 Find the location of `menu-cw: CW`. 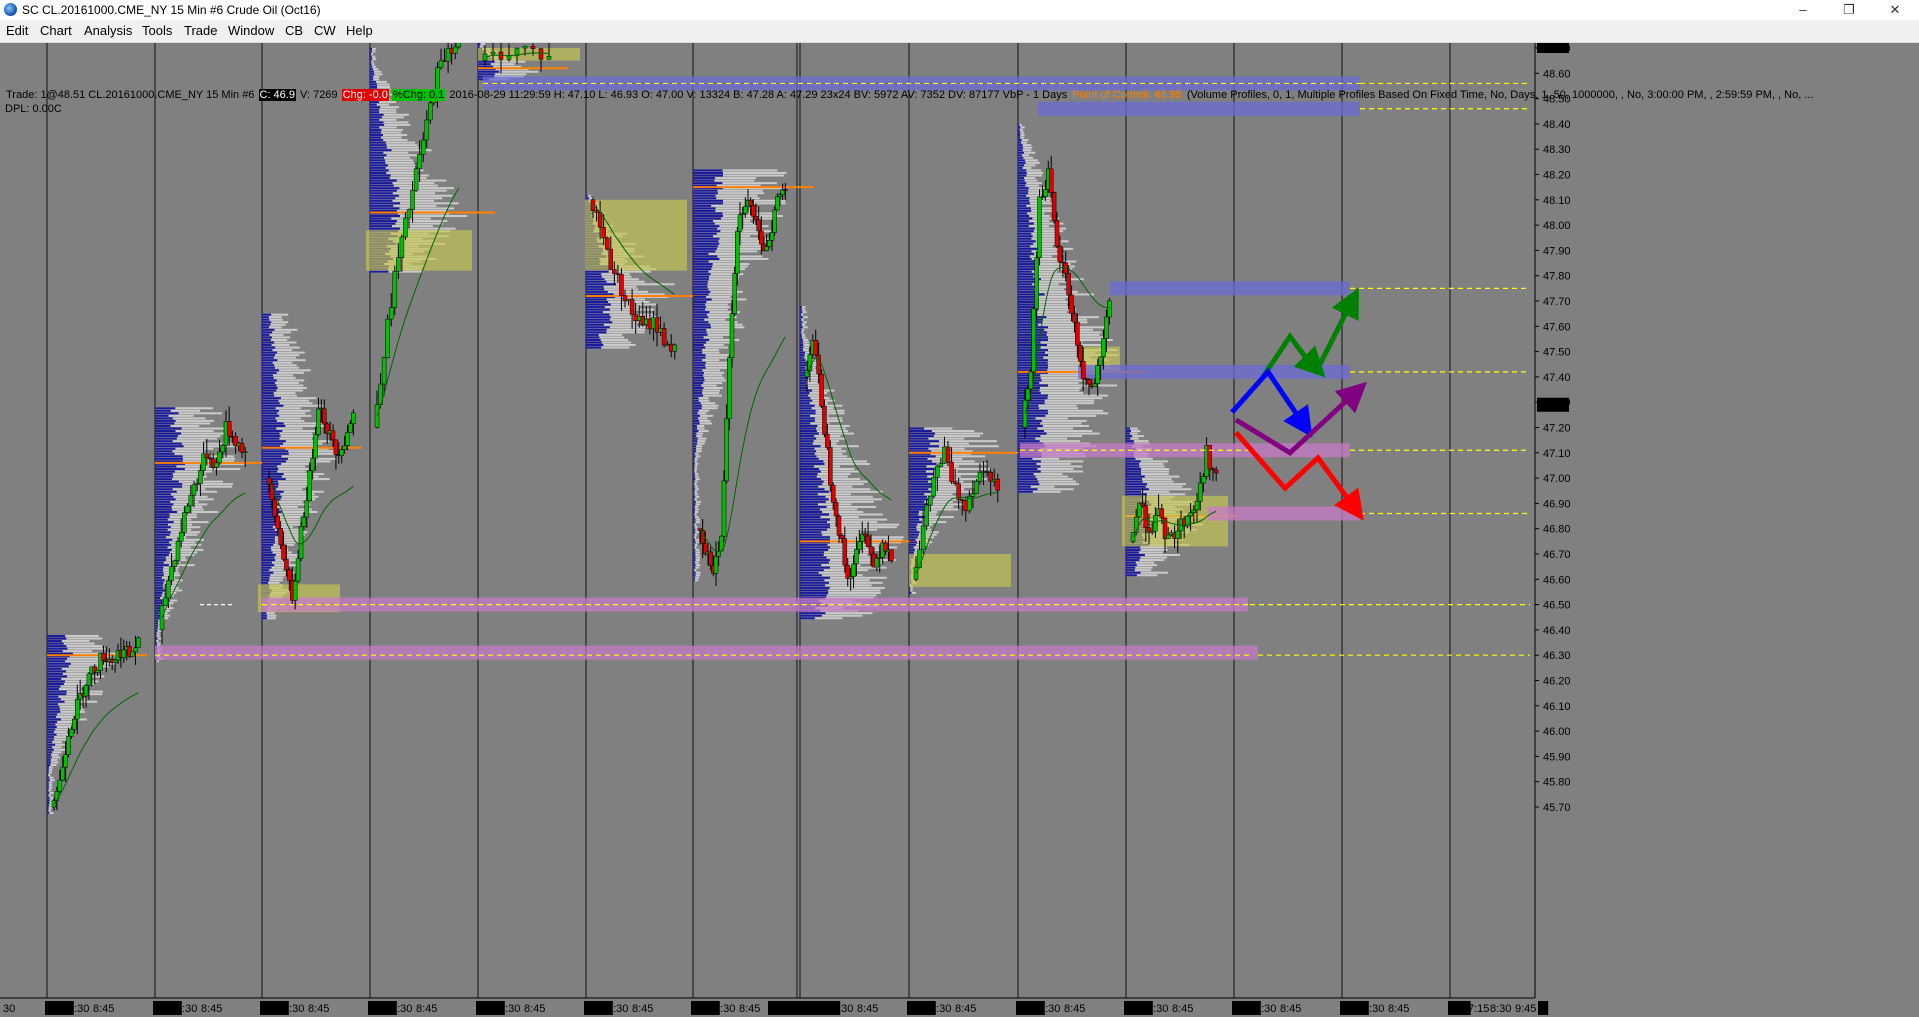

menu-cw: CW is located at coordinates (325, 30).